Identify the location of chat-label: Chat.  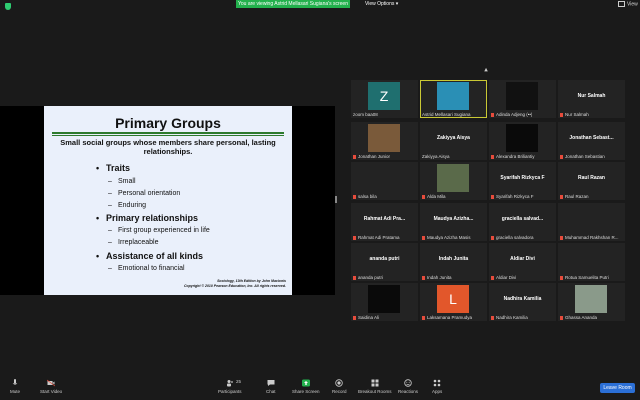
(271, 391).